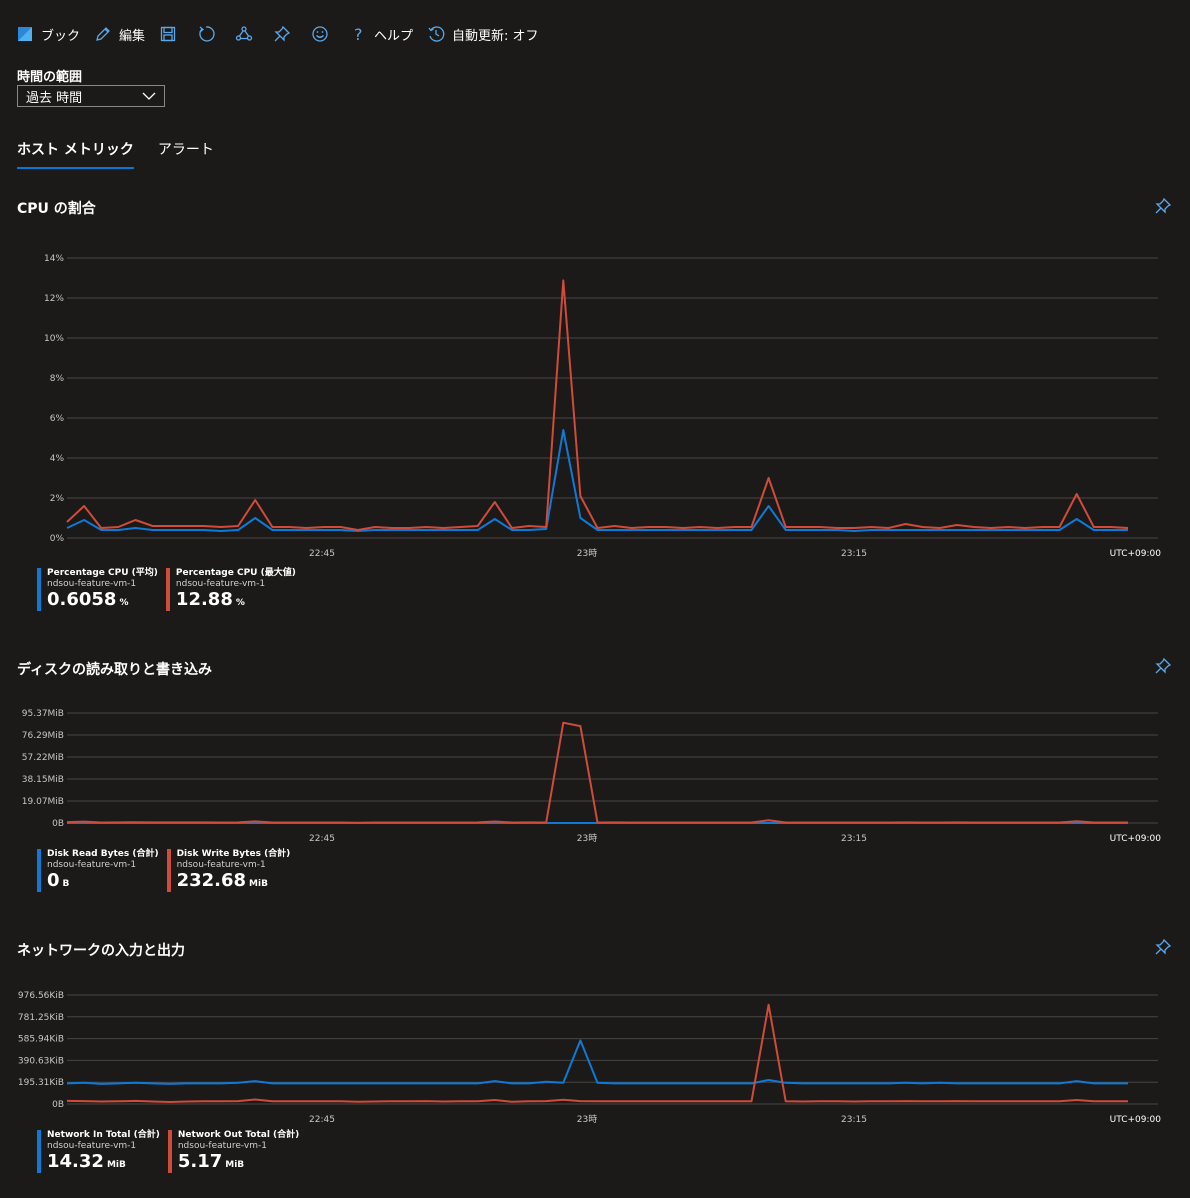  What do you see at coordinates (43, 780) in the screenshot?
I see `y-tick-label: 38.15MiB` at bounding box center [43, 780].